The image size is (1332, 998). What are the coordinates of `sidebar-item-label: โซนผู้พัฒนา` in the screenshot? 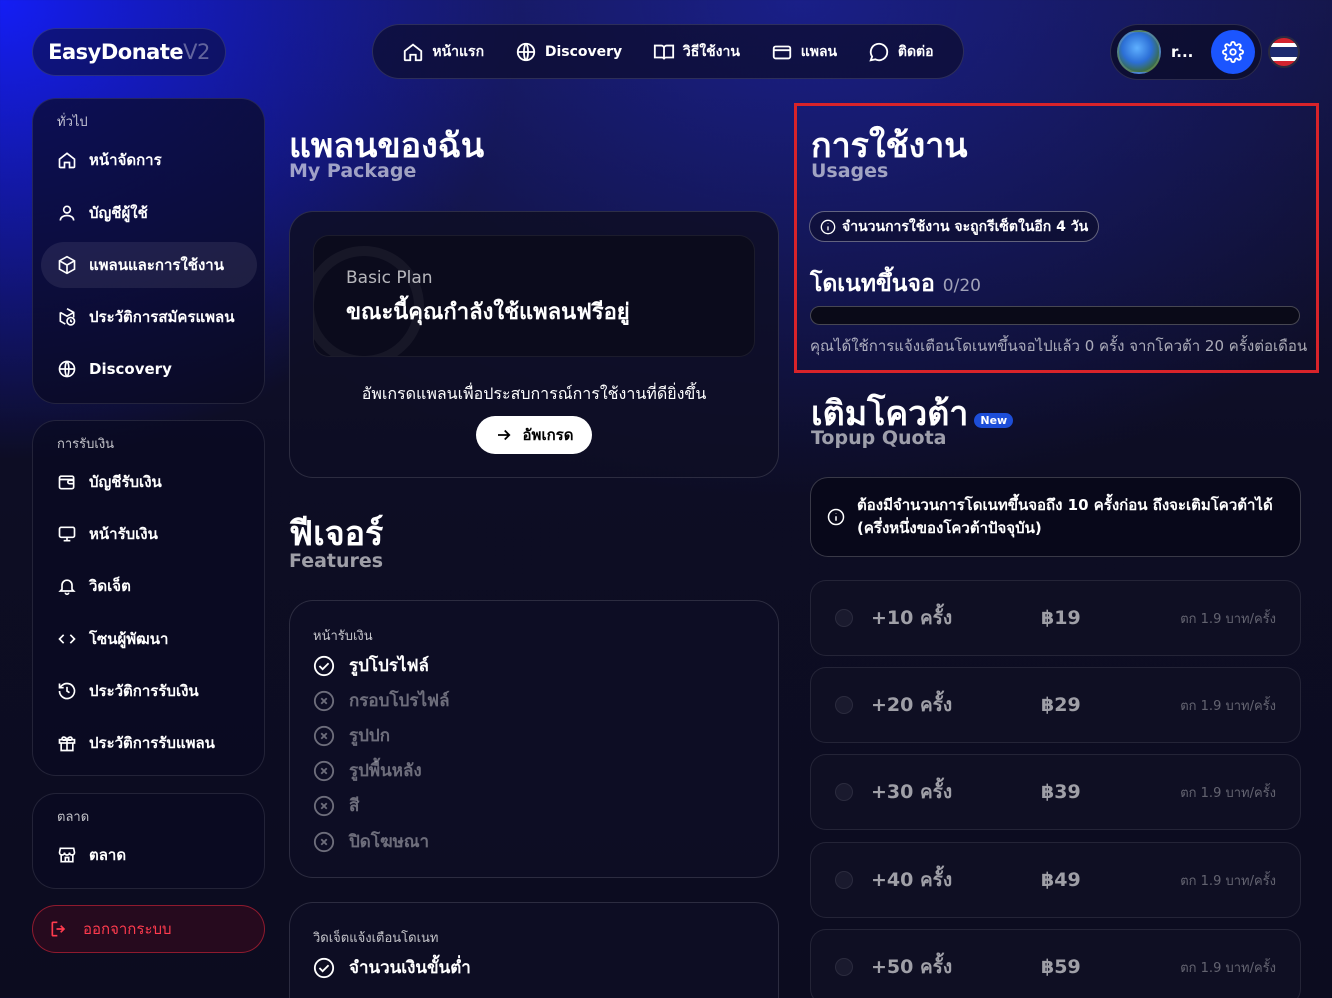 It's located at (129, 639).